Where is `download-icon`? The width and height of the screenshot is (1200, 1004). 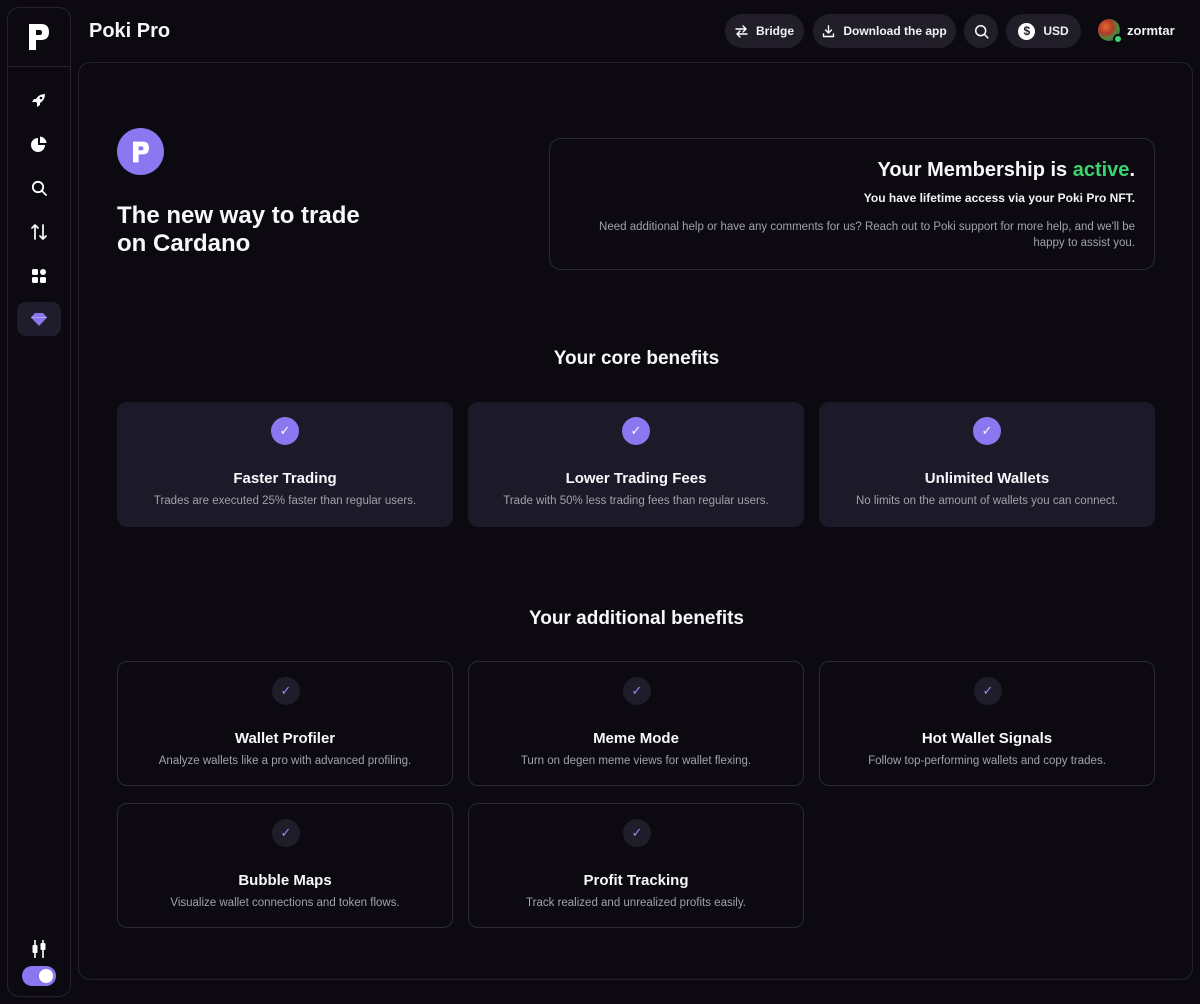
download-icon is located at coordinates (829, 30).